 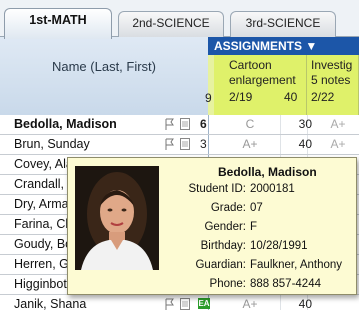 What do you see at coordinates (52, 144) in the screenshot?
I see `student-name: Brun, Sunday` at bounding box center [52, 144].